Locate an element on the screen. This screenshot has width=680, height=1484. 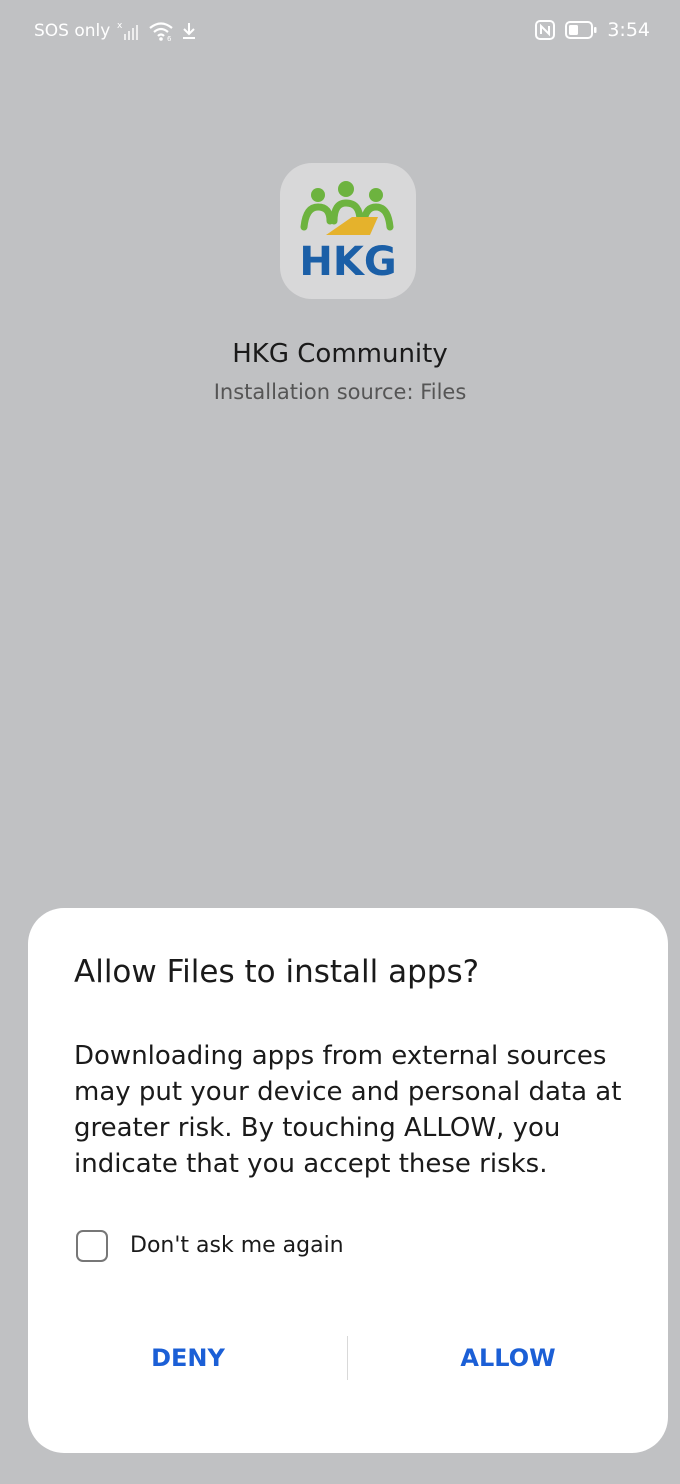
app-name: HKG Community is located at coordinates (340, 354).